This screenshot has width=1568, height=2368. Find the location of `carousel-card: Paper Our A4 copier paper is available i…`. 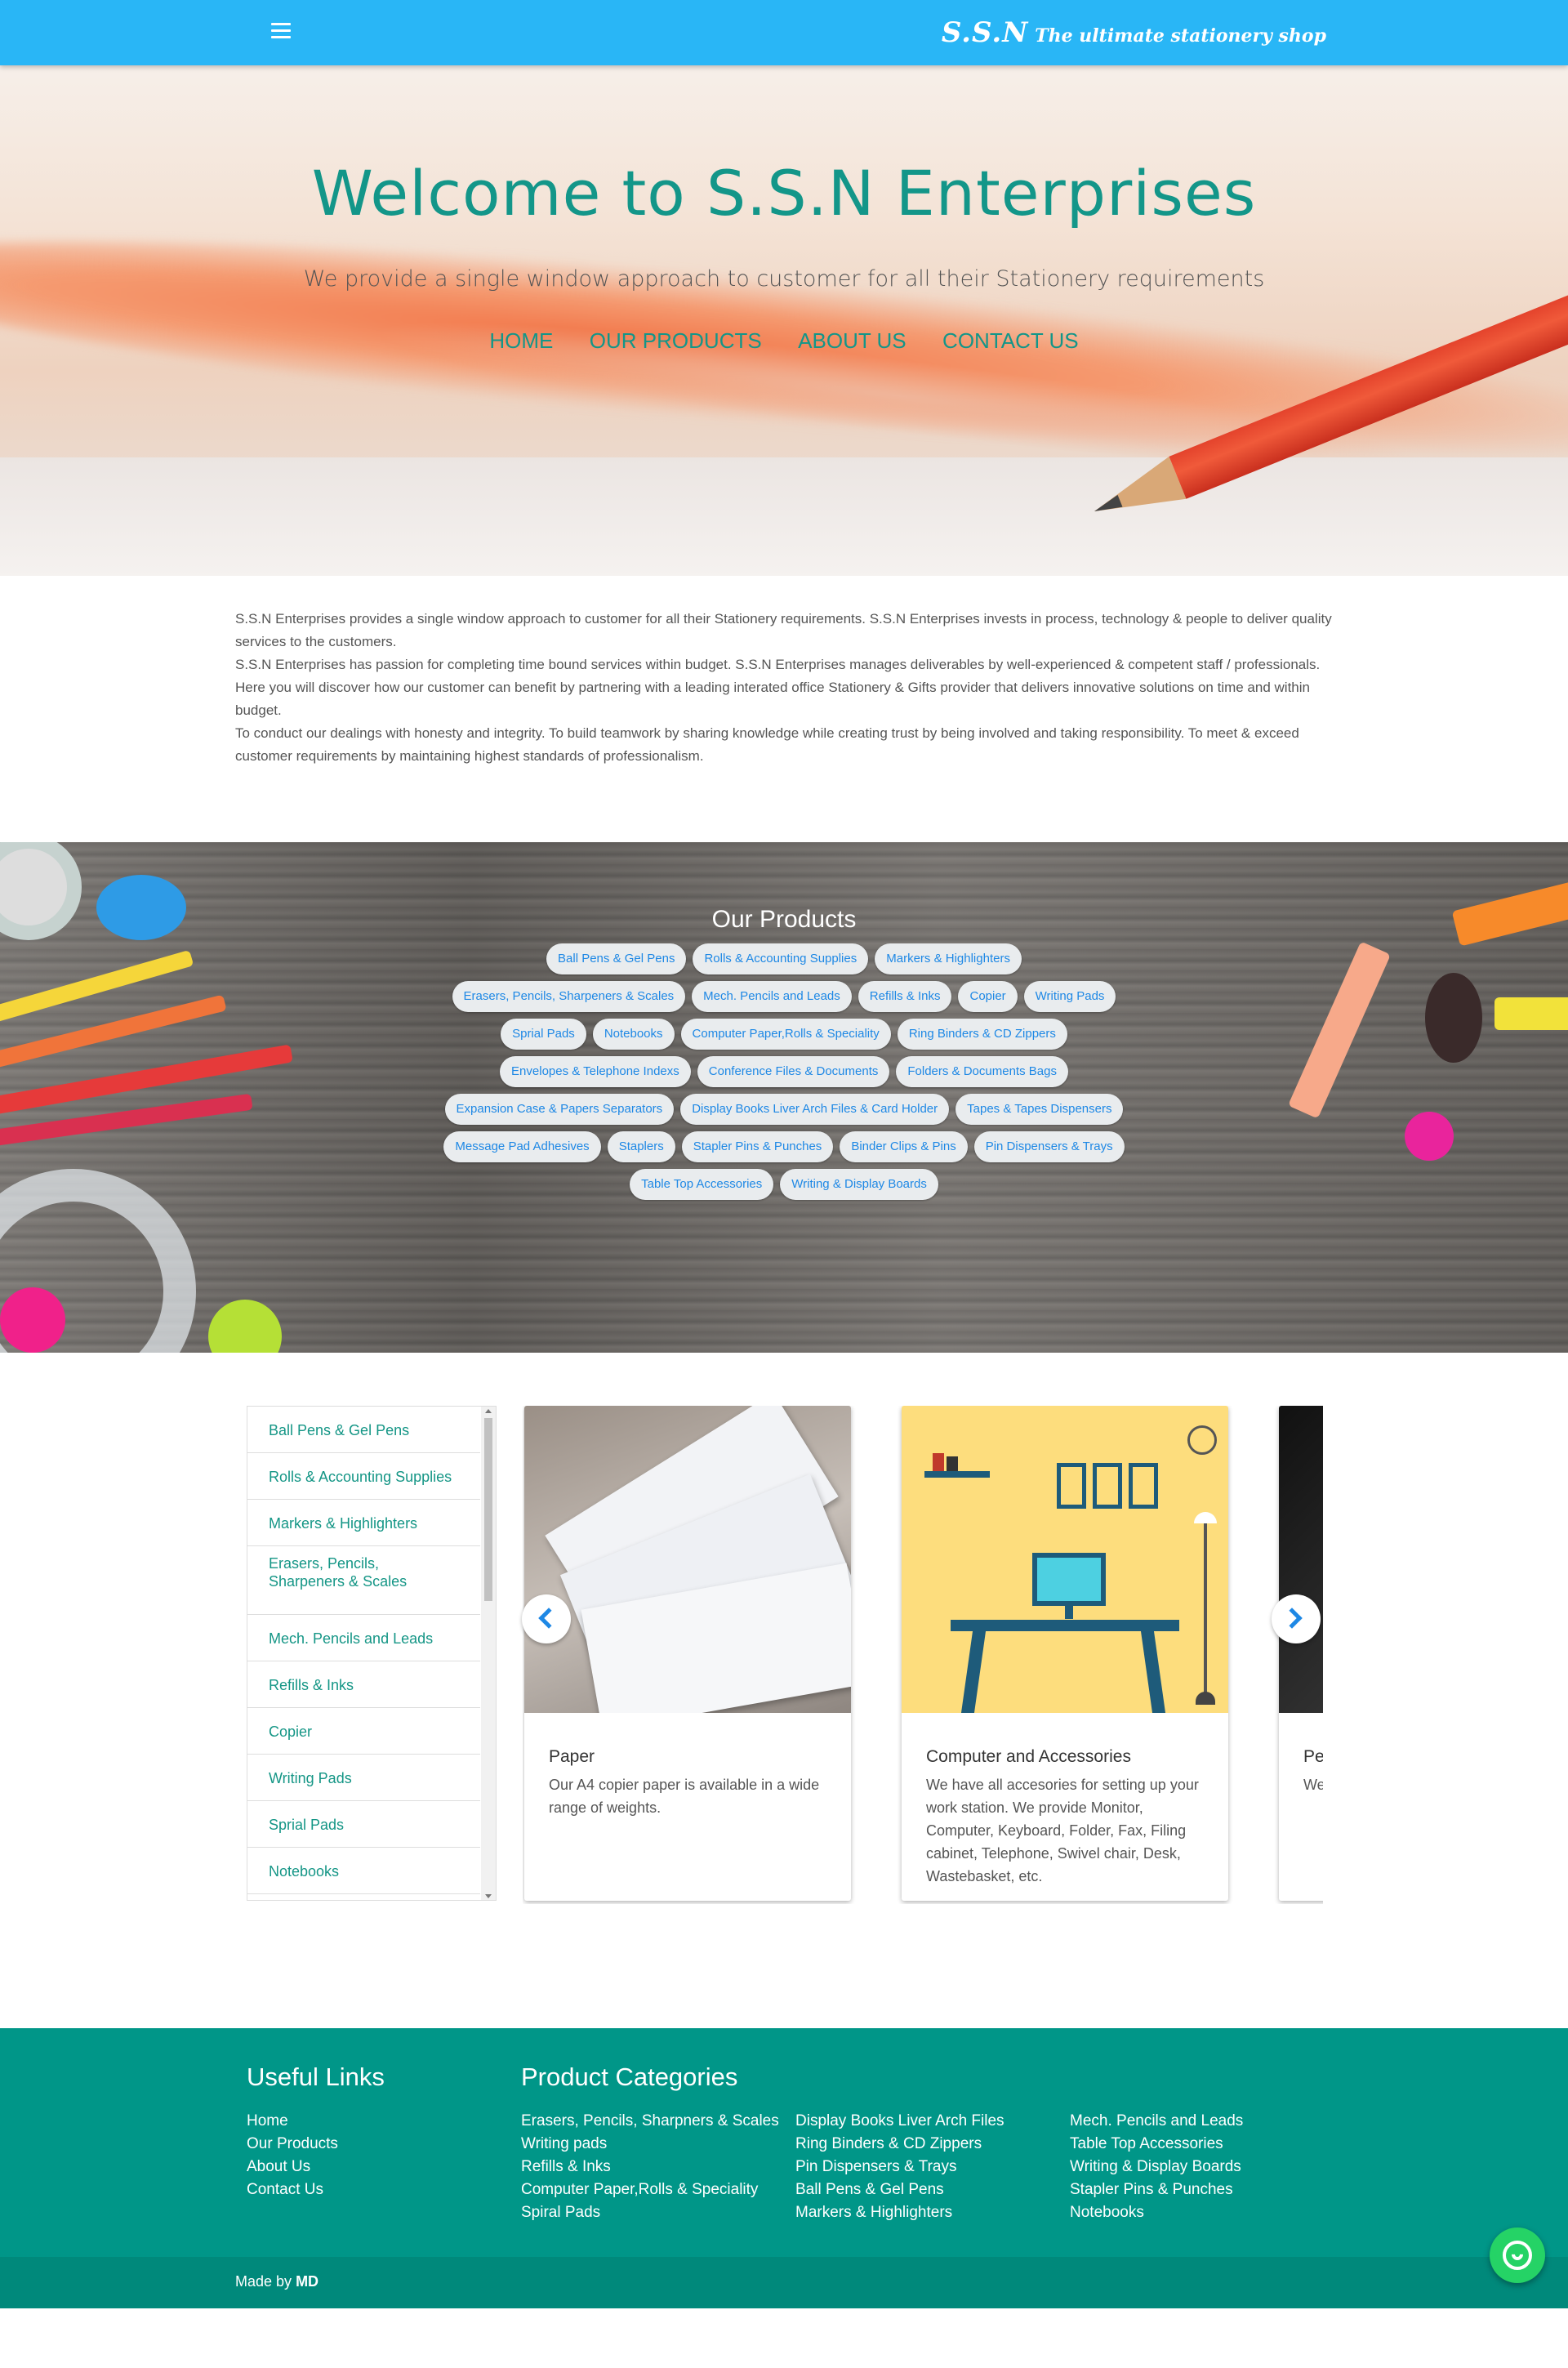

carousel-card: Paper Our A4 copier paper is available i… is located at coordinates (687, 1653).